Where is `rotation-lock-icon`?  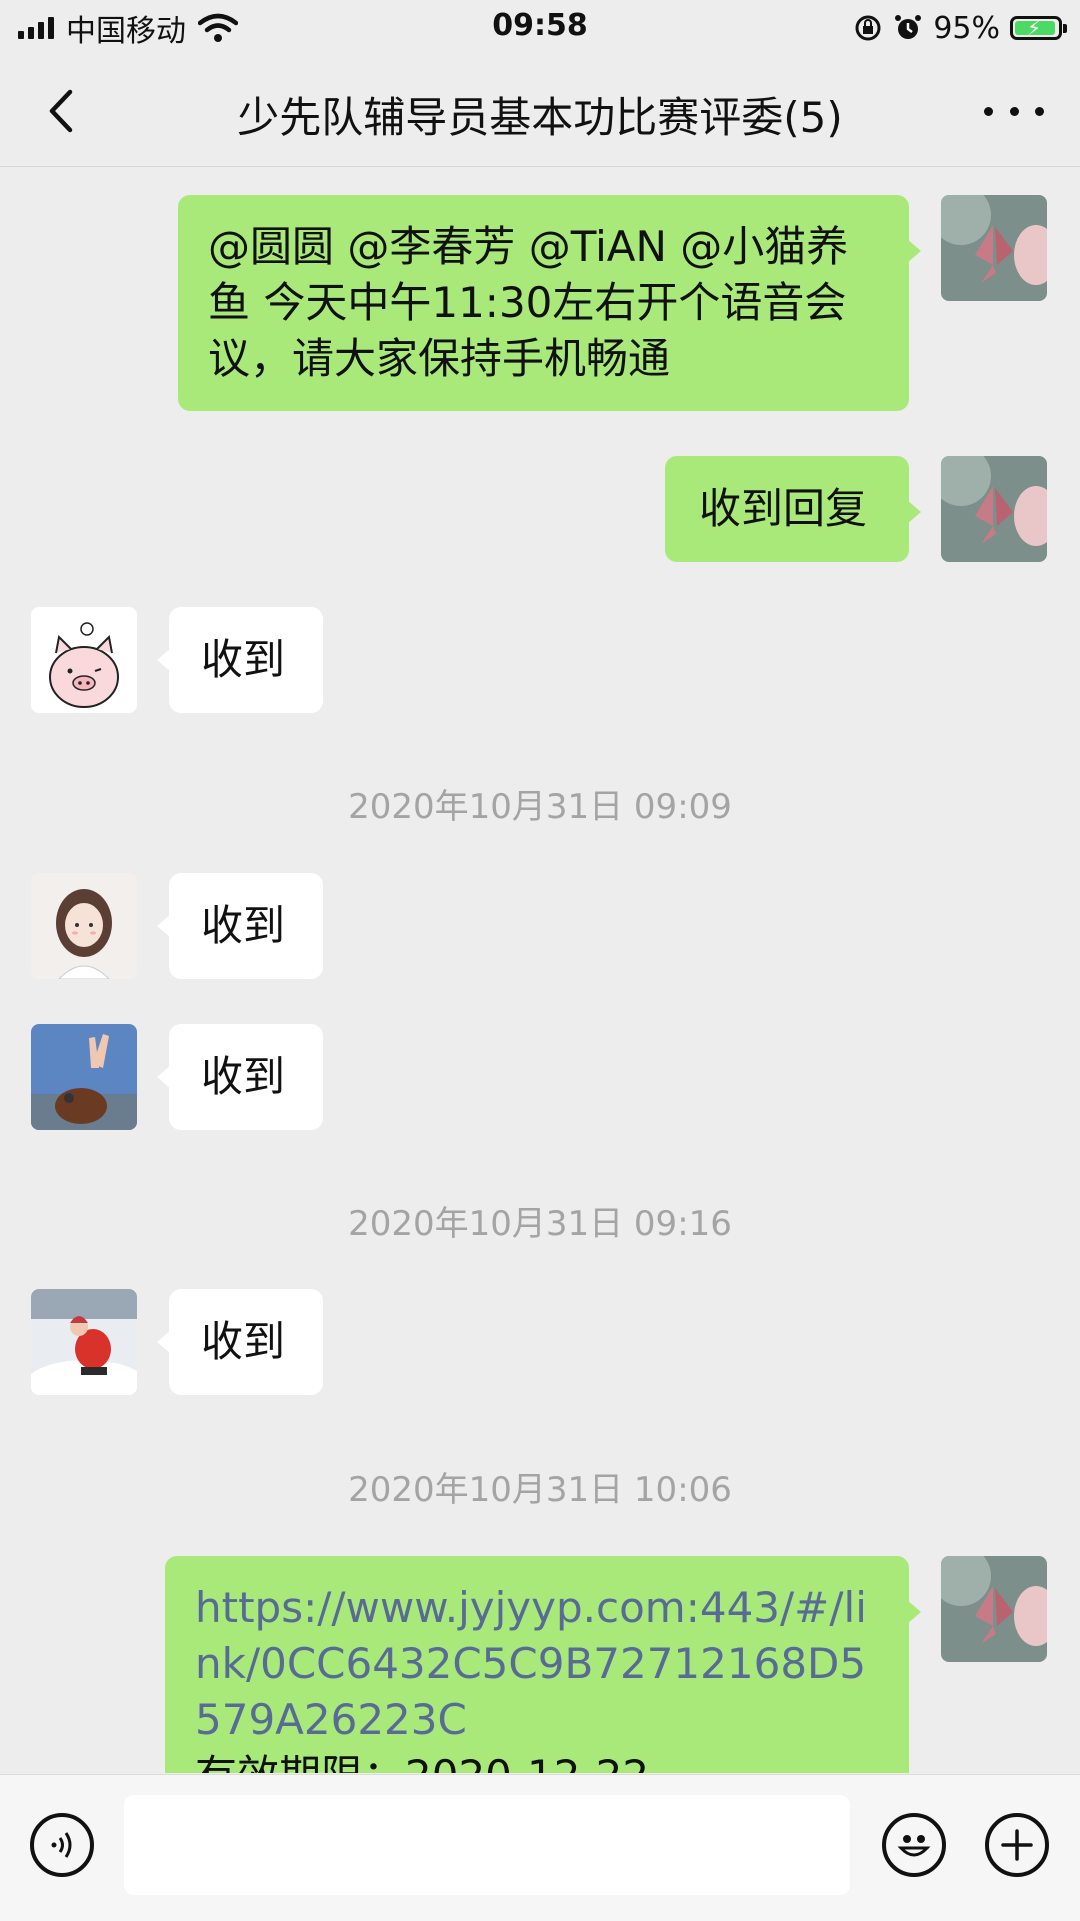
rotation-lock-icon is located at coordinates (868, 28).